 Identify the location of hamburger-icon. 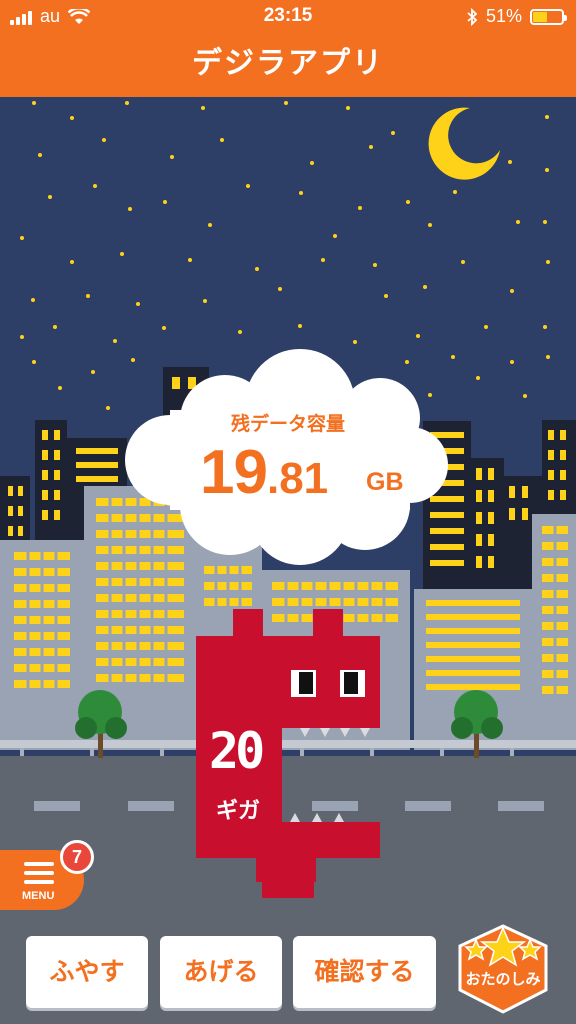
(39, 875).